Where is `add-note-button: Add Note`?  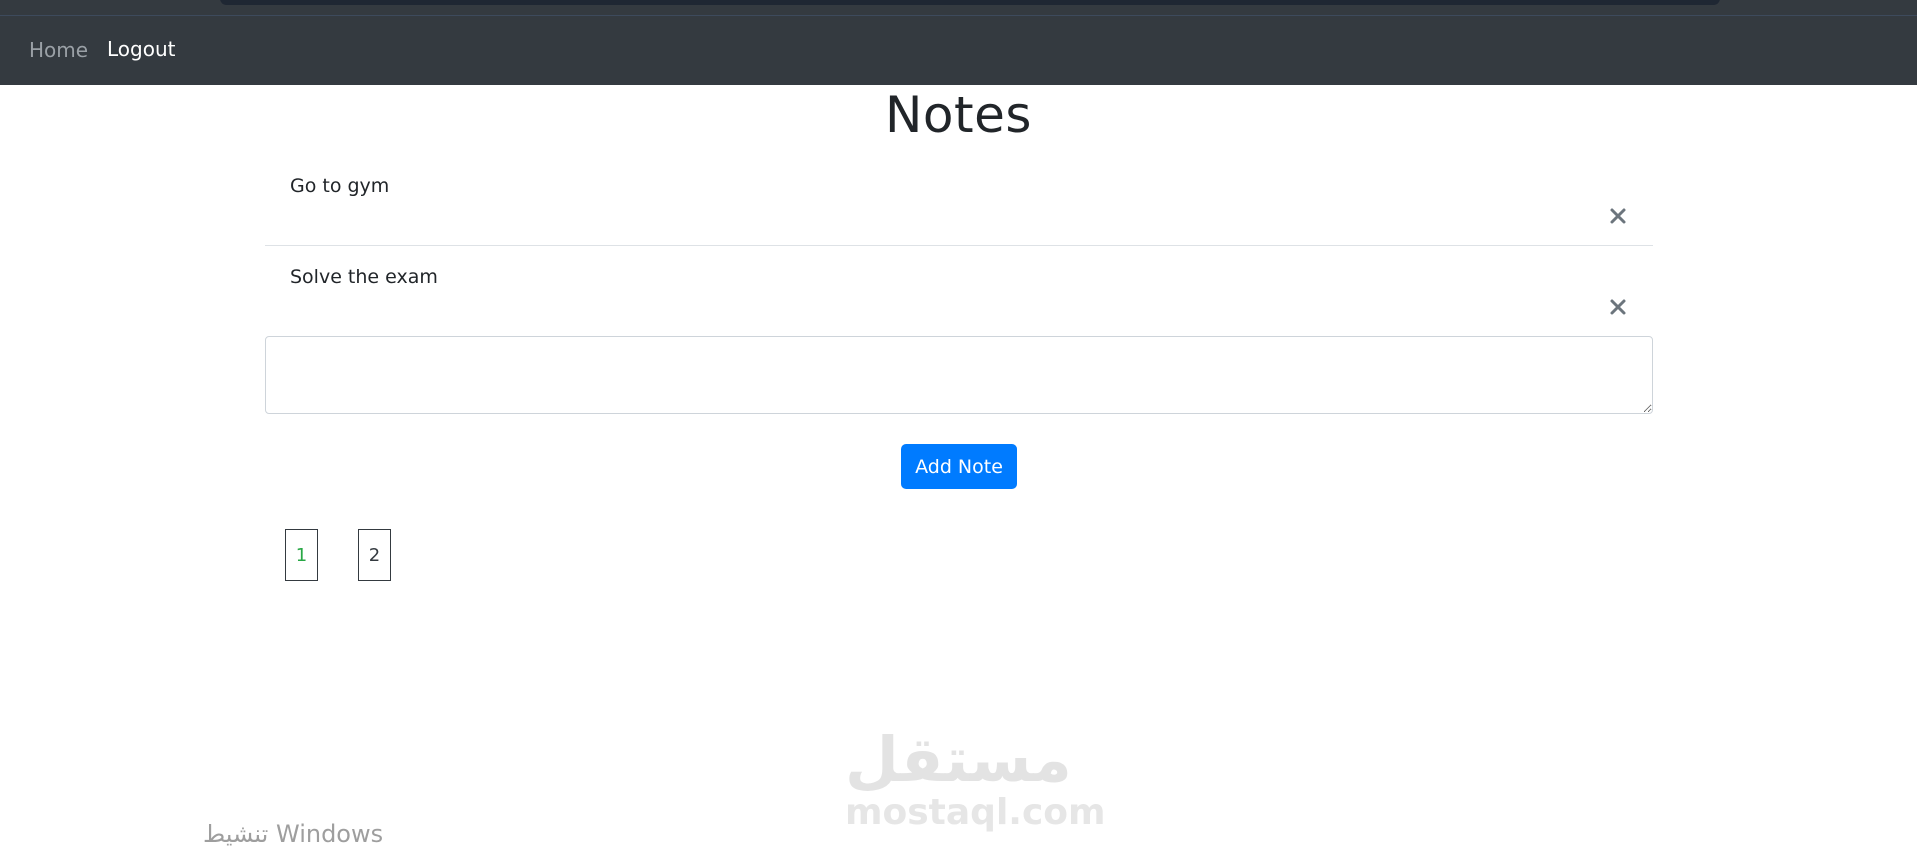
add-note-button: Add Note is located at coordinates (959, 466).